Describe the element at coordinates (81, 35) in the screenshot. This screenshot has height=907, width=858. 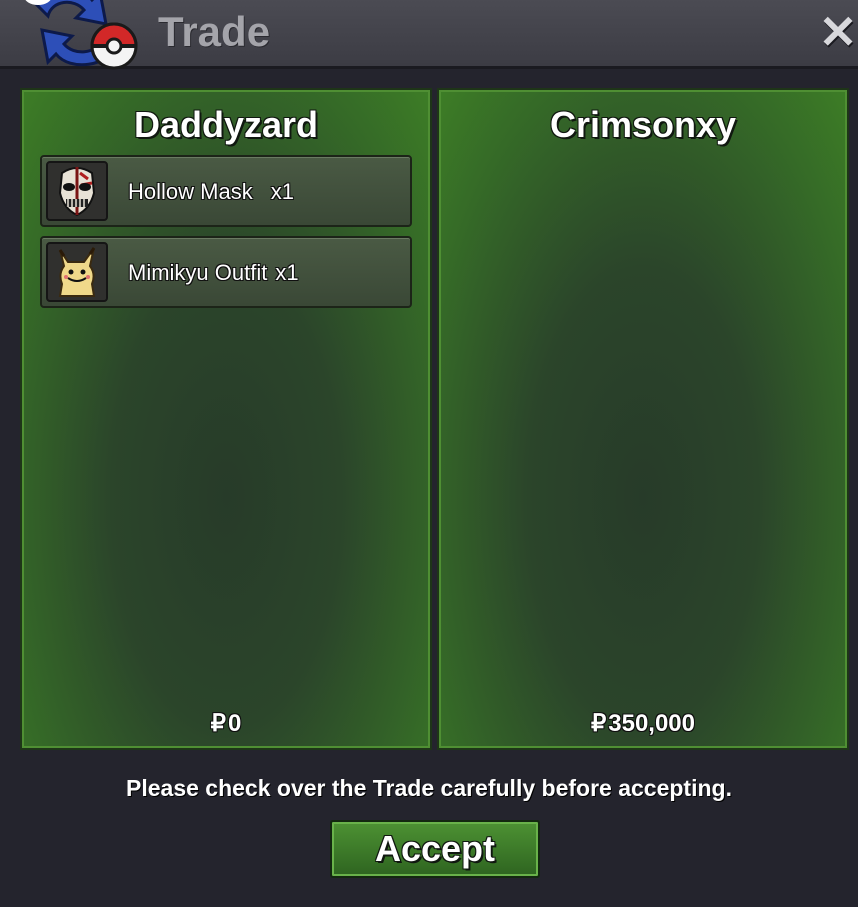
I see `trade-icon` at that location.